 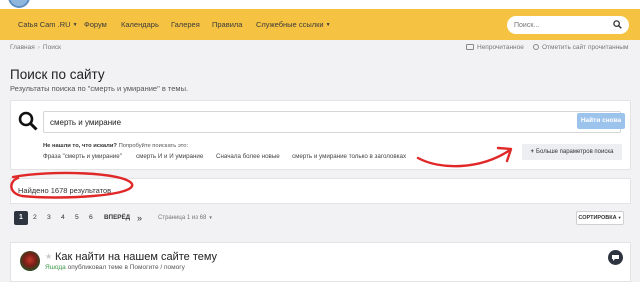 What do you see at coordinates (559, 25) in the screenshot?
I see `header-search-input` at bounding box center [559, 25].